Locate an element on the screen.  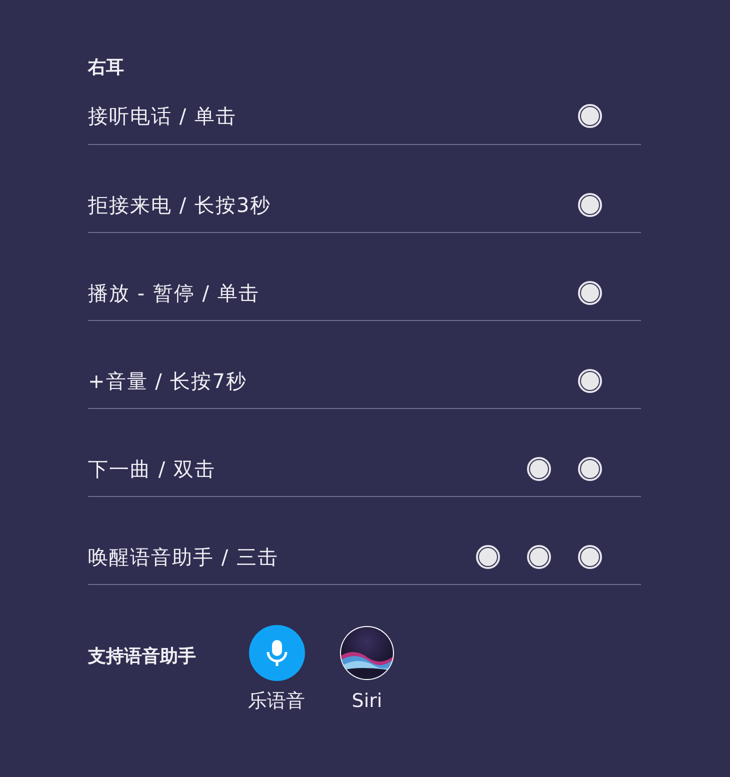
gesture-label: 下一曲 / 双击 is located at coordinates (152, 469).